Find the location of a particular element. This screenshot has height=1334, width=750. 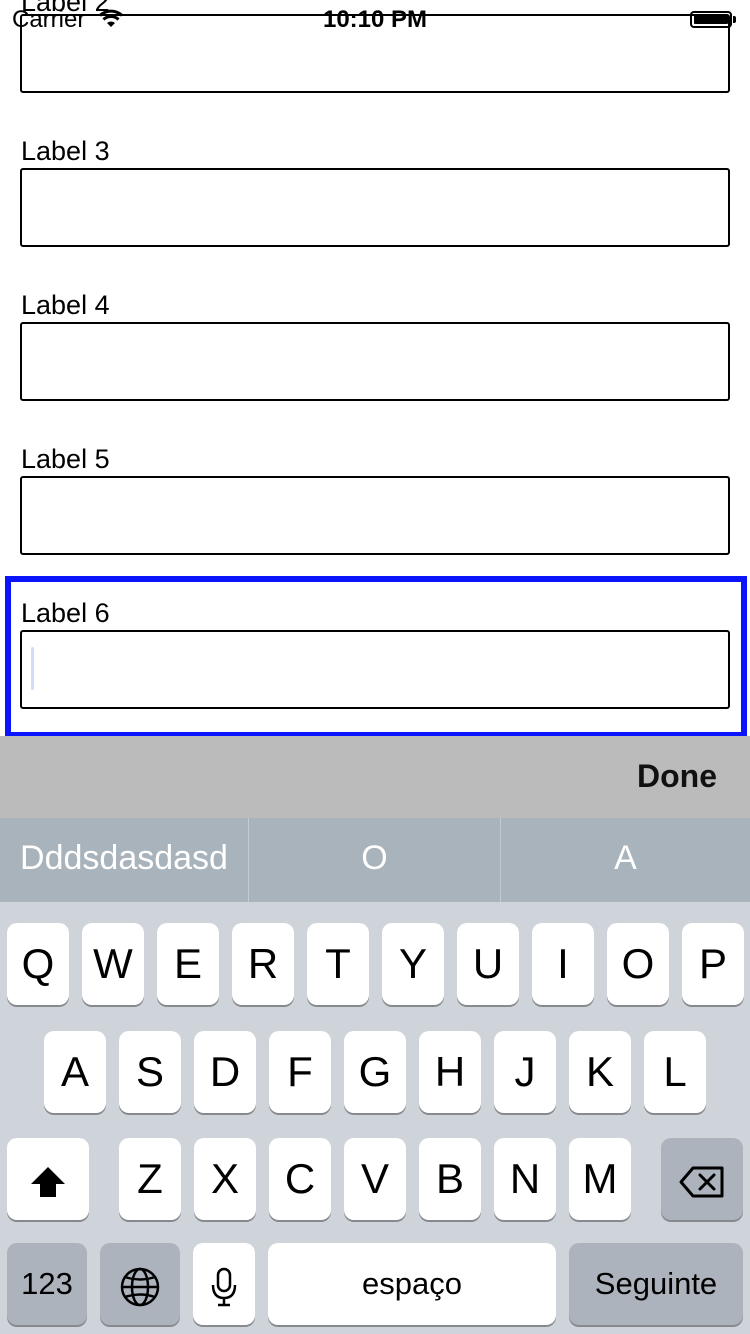

globe-key is located at coordinates (140, 1284).